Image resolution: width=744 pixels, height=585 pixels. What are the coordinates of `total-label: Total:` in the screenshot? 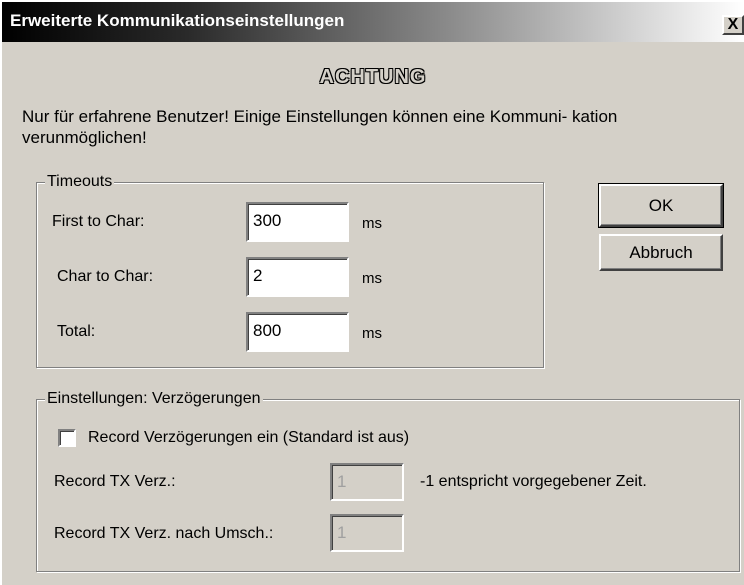 It's located at (76, 331).